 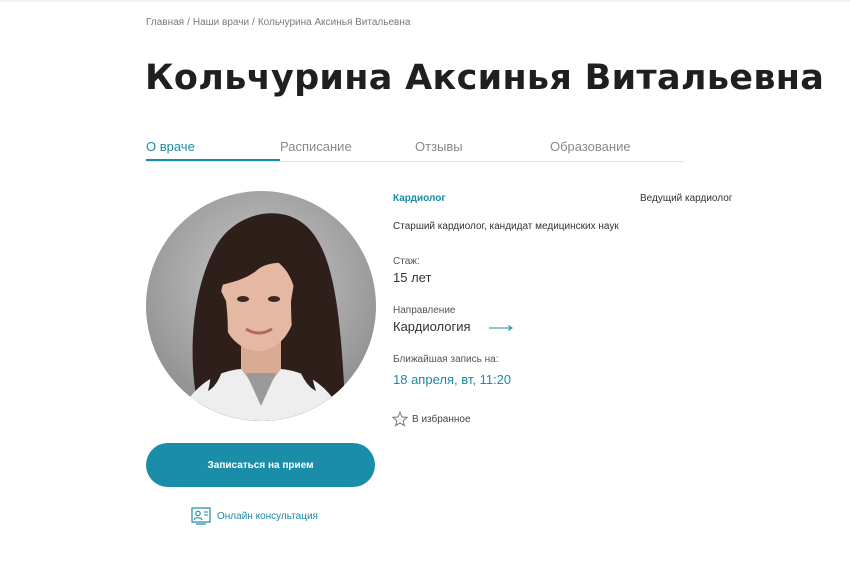 I want to click on direction-label: Направление, so click(x=424, y=310).